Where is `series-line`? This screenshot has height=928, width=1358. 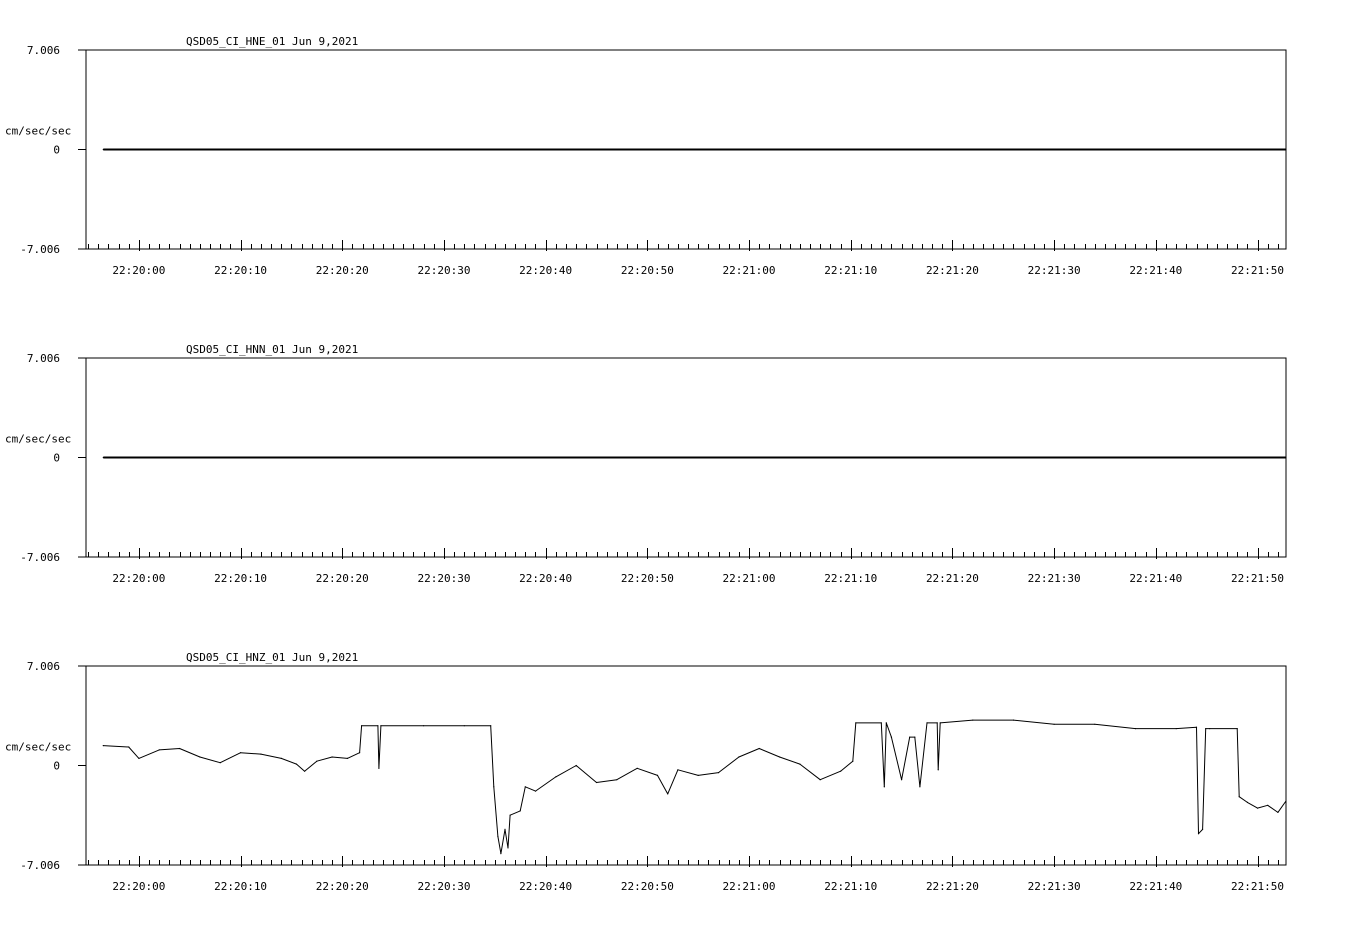 series-line is located at coordinates (695, 787).